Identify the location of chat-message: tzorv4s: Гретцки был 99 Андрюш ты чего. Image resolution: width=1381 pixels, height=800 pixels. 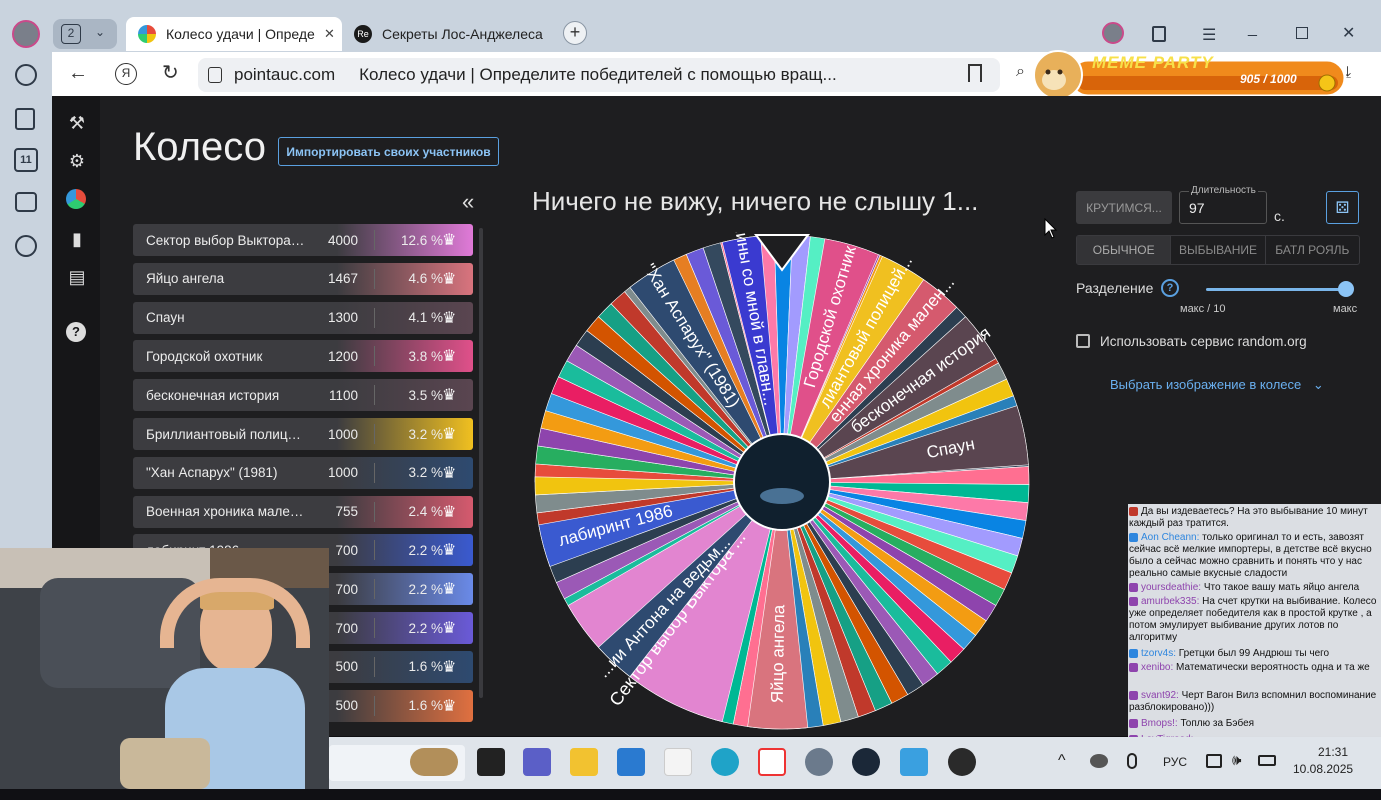
(1253, 654).